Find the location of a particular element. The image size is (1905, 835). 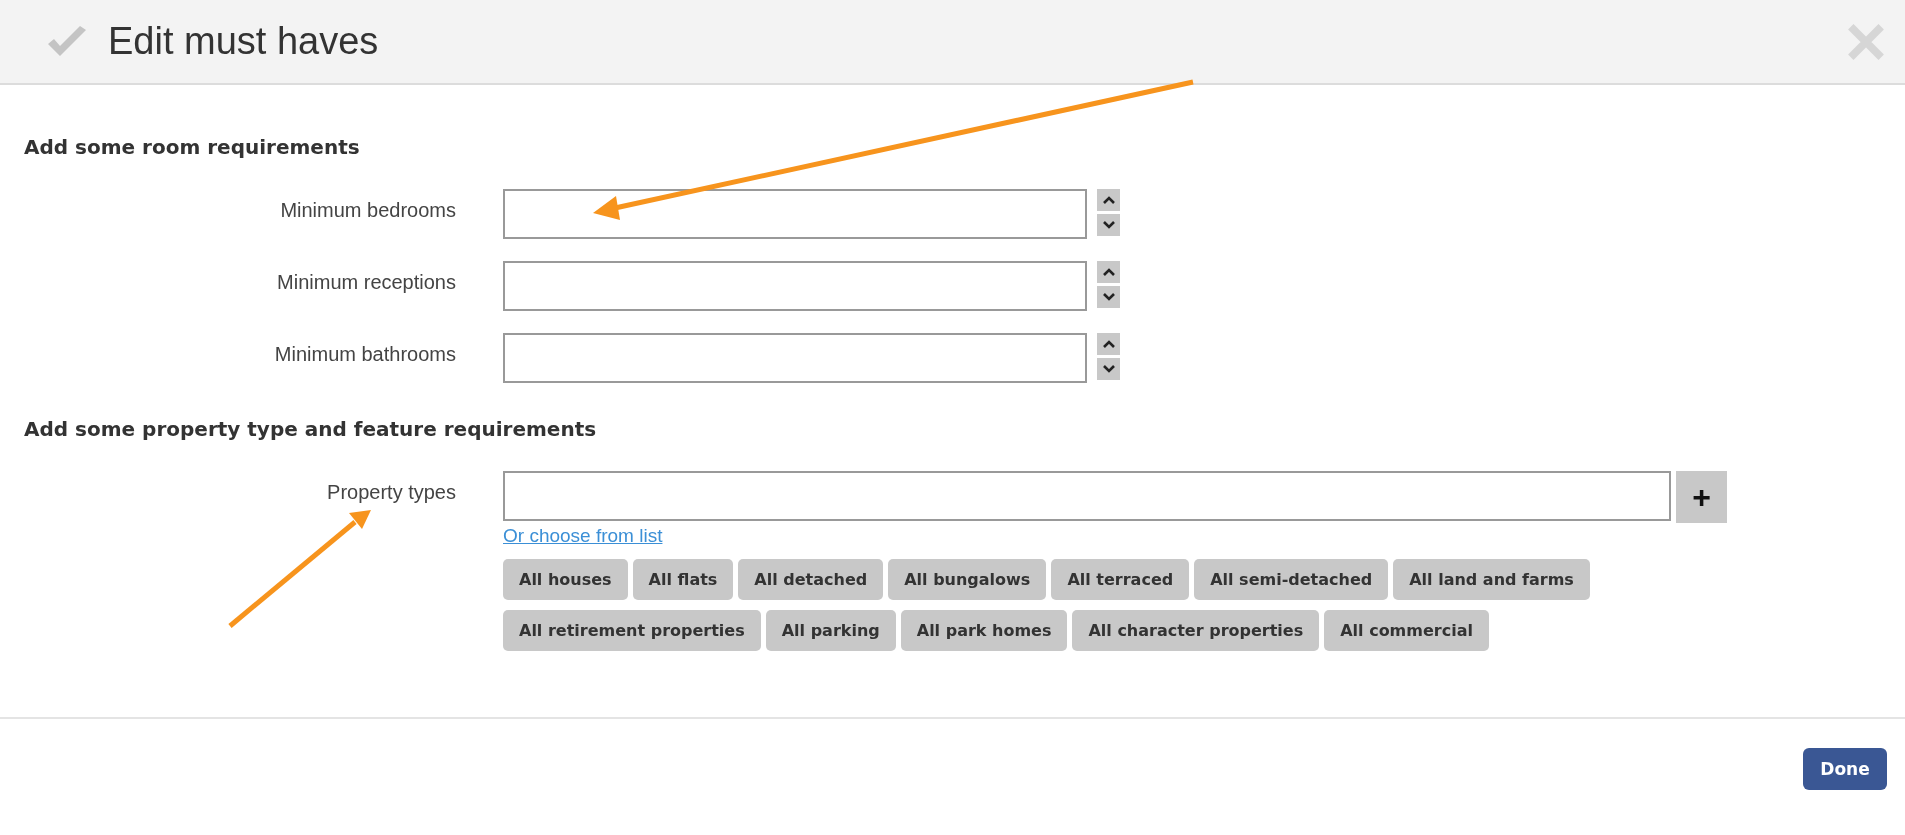

dialog-title: Edit must haves is located at coordinates (244, 41).